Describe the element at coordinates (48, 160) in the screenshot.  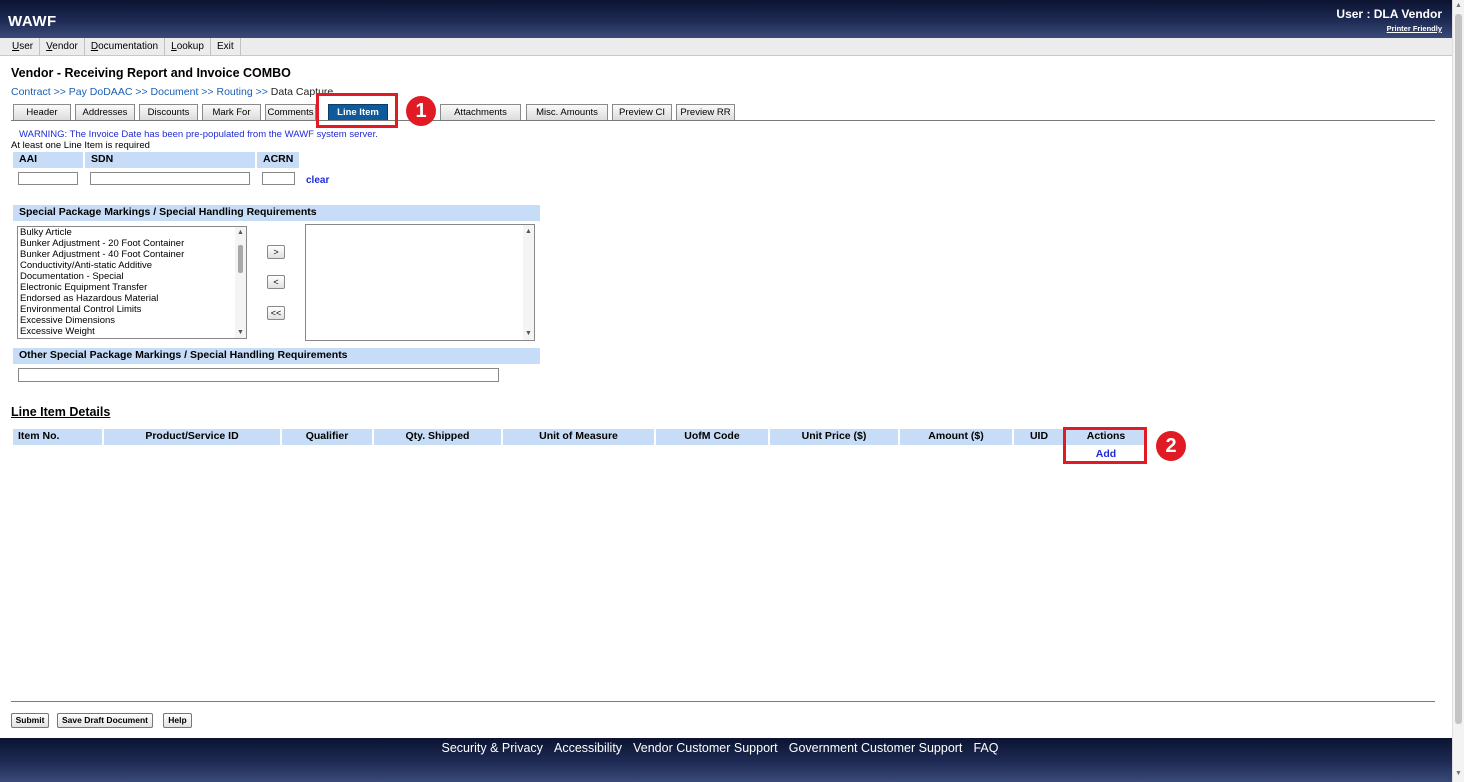
I see `aai-header: AAI` at that location.